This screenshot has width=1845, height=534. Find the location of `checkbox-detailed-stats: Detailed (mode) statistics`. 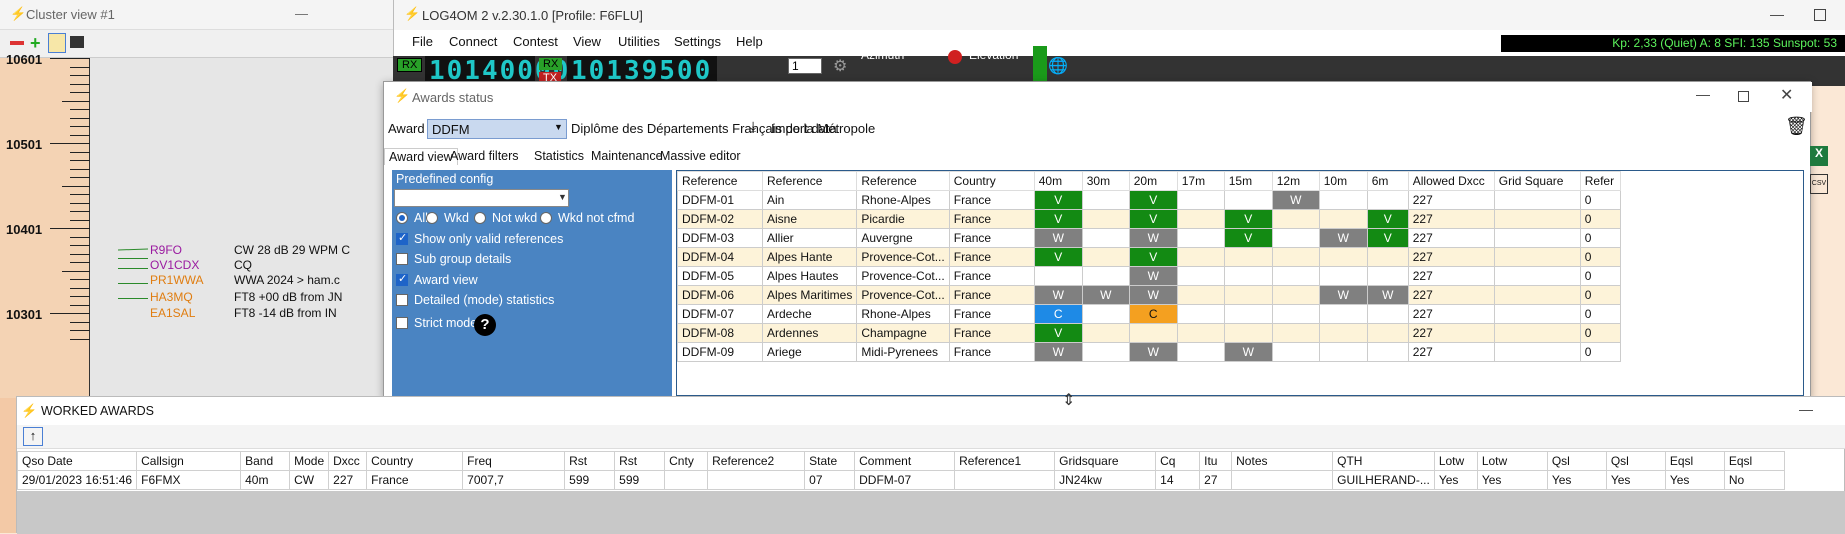

checkbox-detailed-stats: Detailed (mode) statistics is located at coordinates (475, 300).